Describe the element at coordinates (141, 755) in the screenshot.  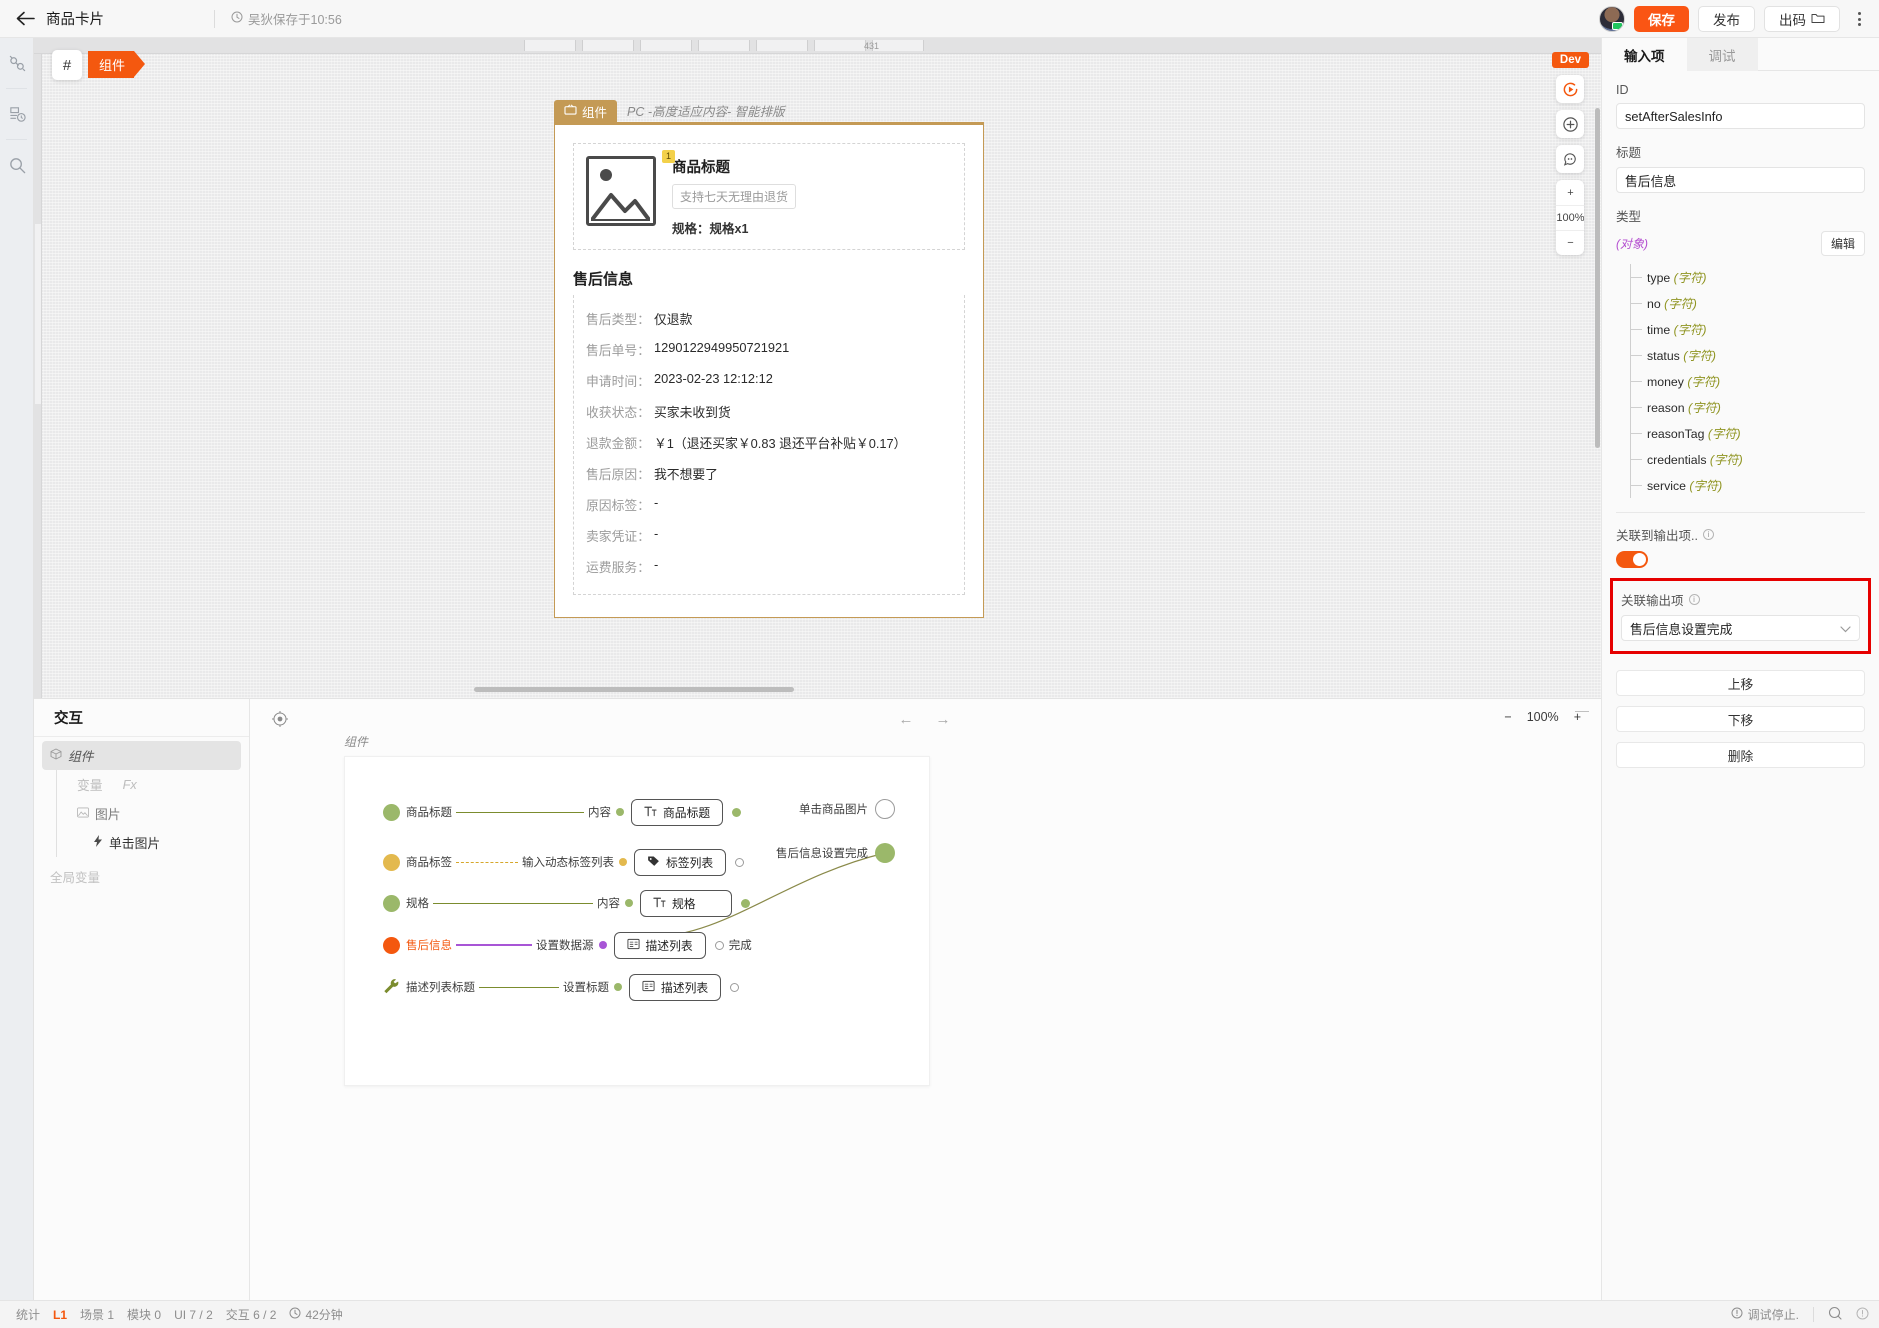
I see `tree-item-component: 组件` at that location.